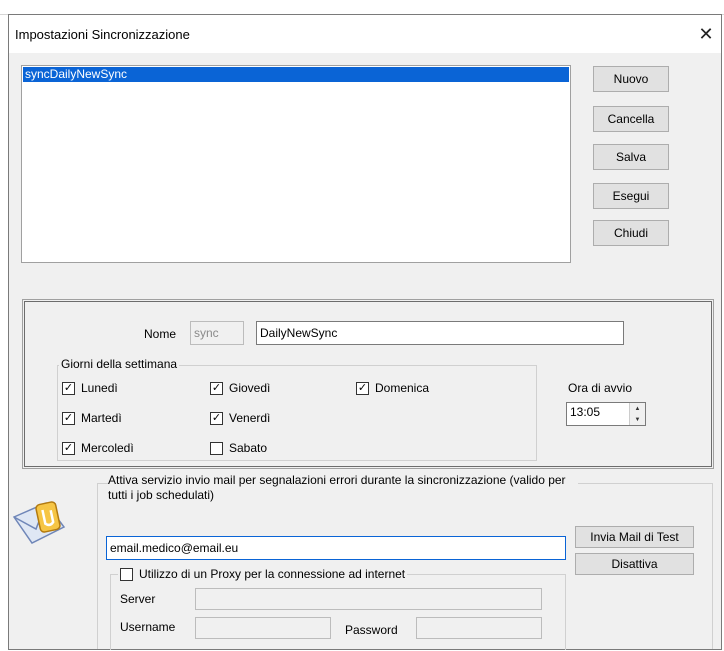 The height and width of the screenshot is (651, 724). I want to click on send-test-mail-button: Invia Mail di Test, so click(634, 537).